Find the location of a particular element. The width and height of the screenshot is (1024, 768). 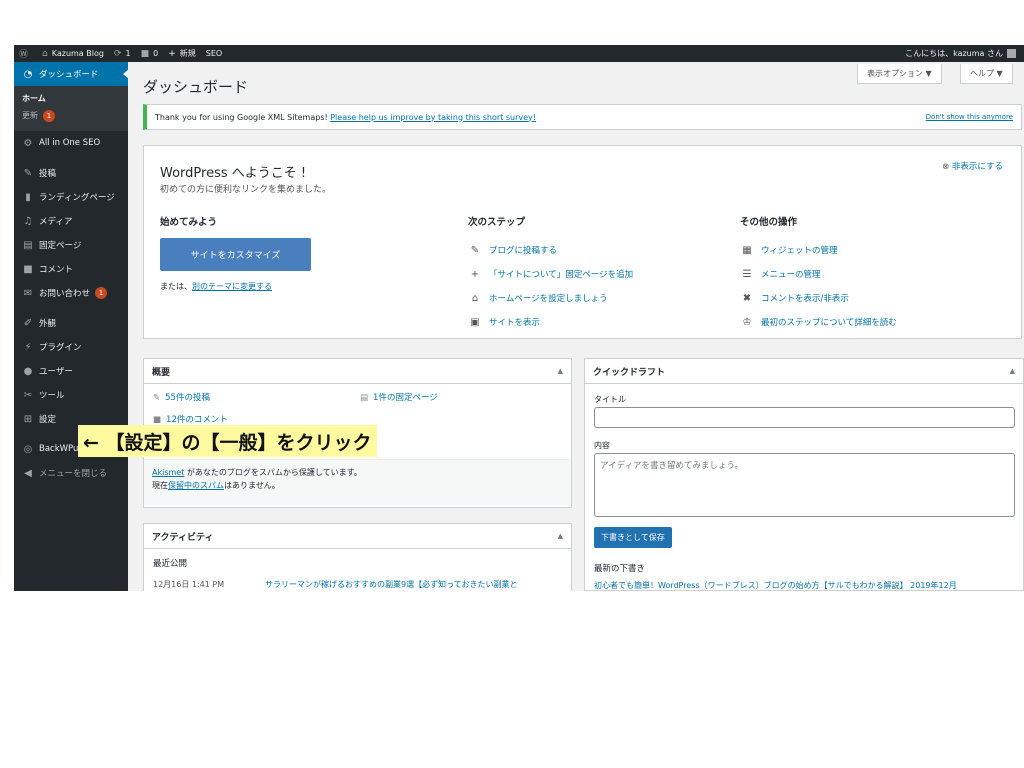

instruction-callout: ← 【設定】の【一般】をクリック is located at coordinates (227, 441).